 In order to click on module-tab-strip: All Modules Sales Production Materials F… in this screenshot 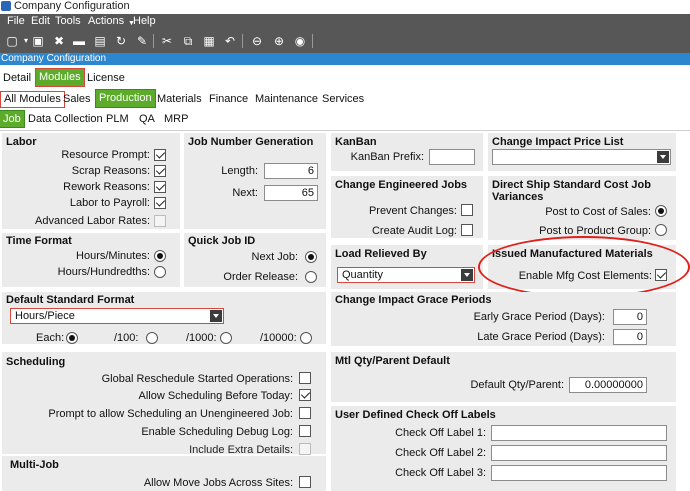, I will do `click(345, 99)`.